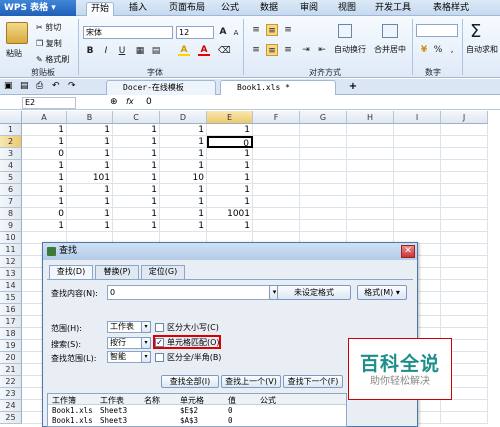  I want to click on col-name: 名称, so click(152, 400).